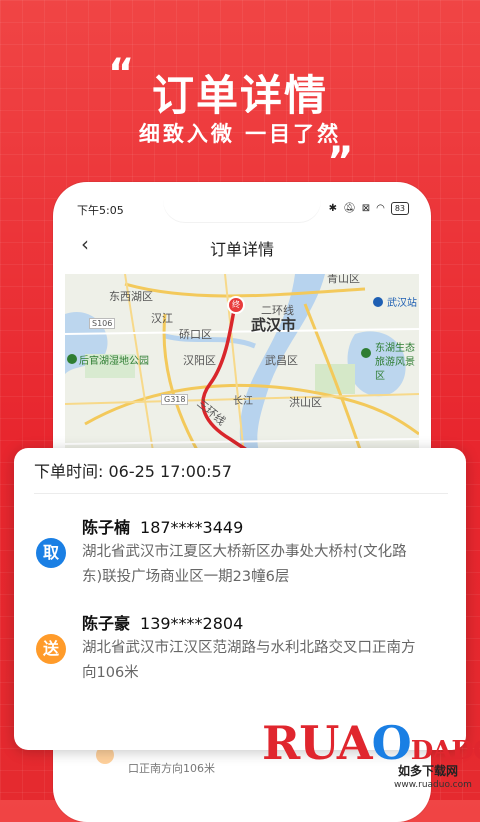 This screenshot has width=480, height=822. What do you see at coordinates (305, 402) in the screenshot?
I see `map-label-hongshan: 洪山区` at bounding box center [305, 402].